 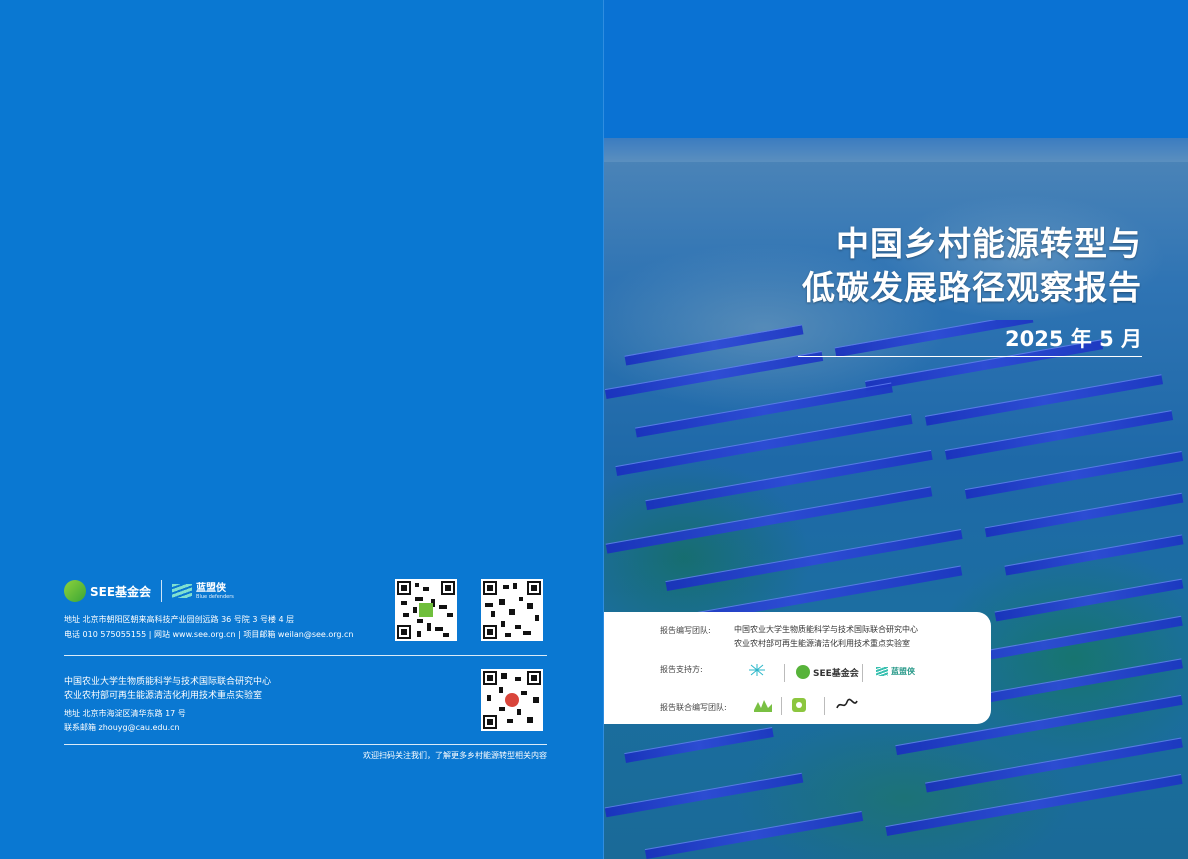 I want to click on see-logo: SEE基金会, so click(x=107, y=591).